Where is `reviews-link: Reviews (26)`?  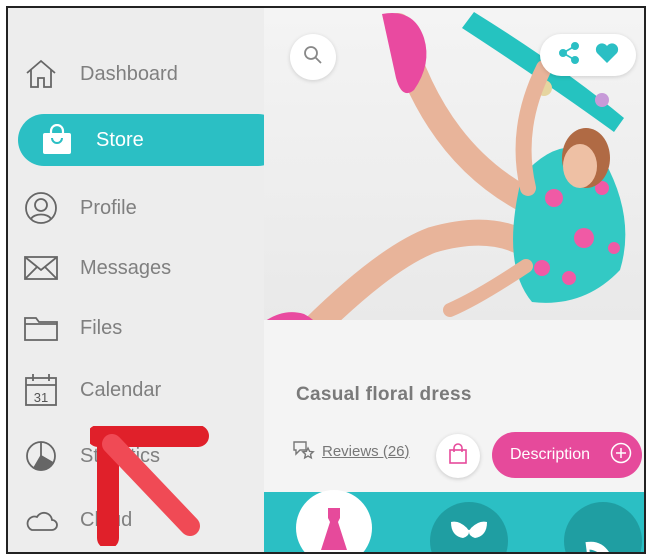
reviews-link: Reviews (26) is located at coordinates (351, 451).